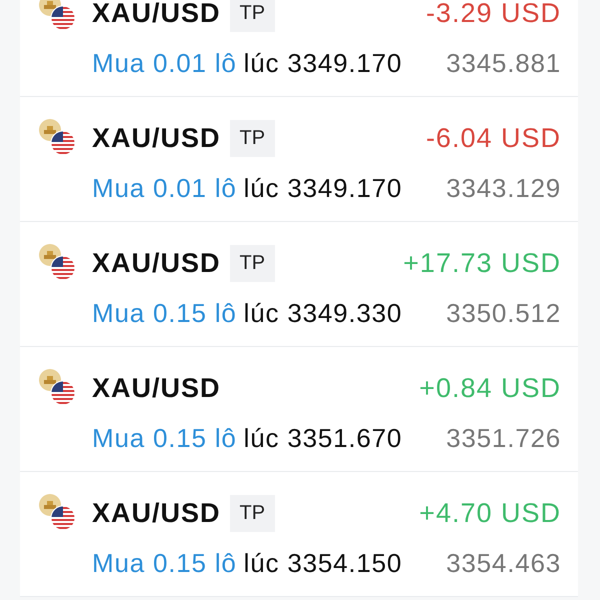 This screenshot has height=600, width=600. What do you see at coordinates (482, 263) in the screenshot?
I see `profit-value: +17.73 USD` at bounding box center [482, 263].